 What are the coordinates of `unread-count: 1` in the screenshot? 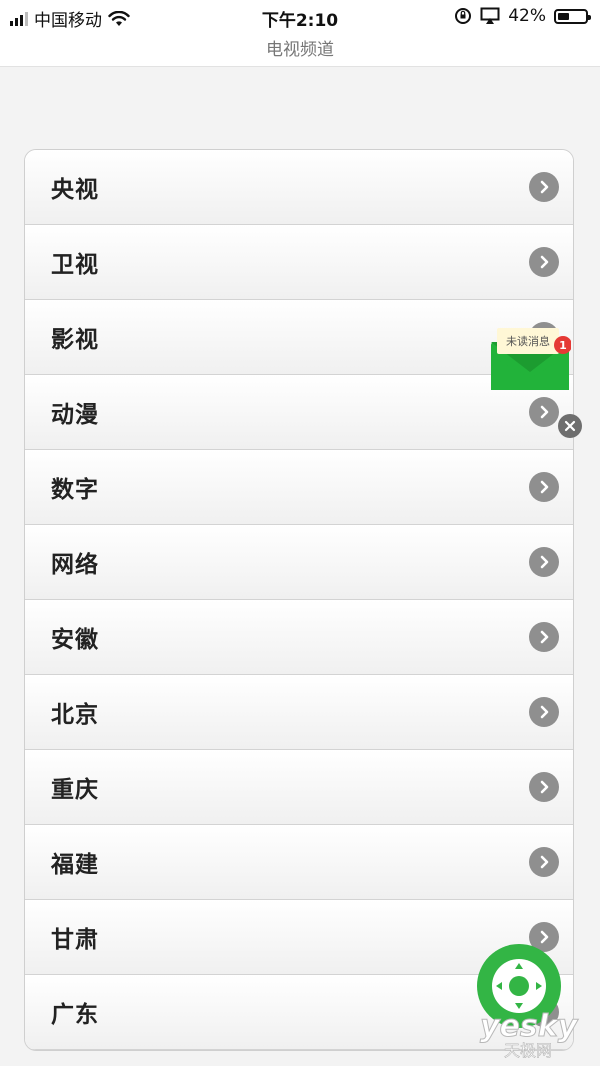 It's located at (563, 345).